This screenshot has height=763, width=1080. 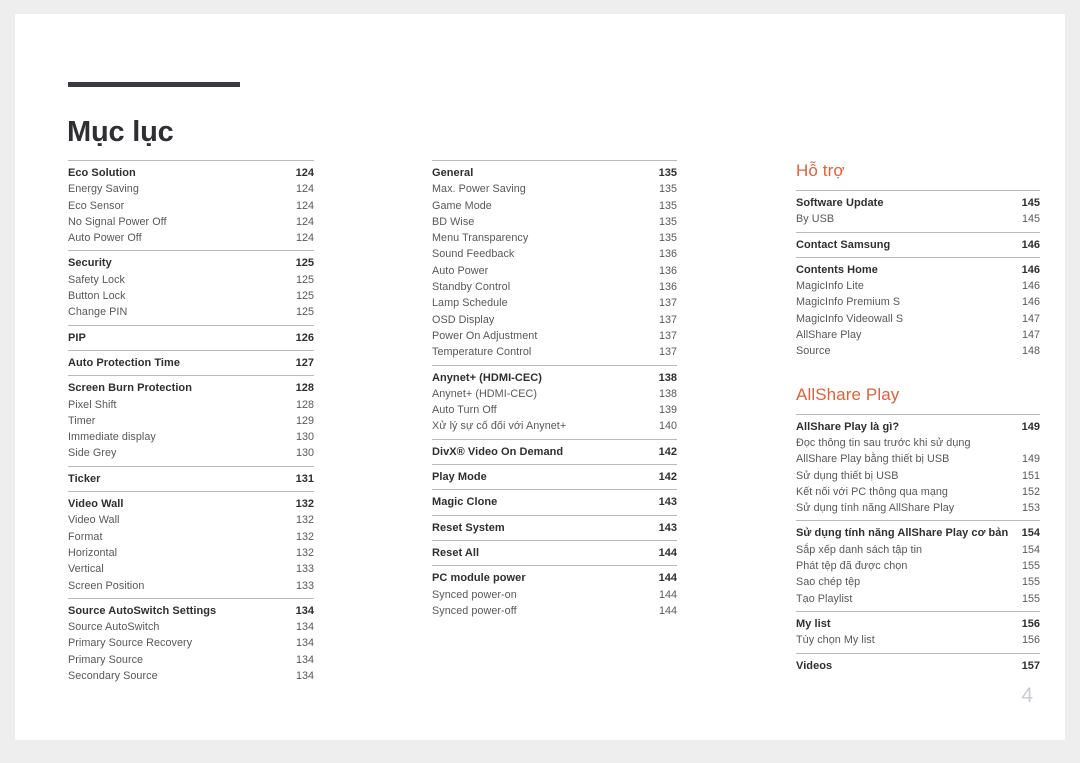 I want to click on toc-entry: Auto Turn Off 139, so click(x=554, y=410).